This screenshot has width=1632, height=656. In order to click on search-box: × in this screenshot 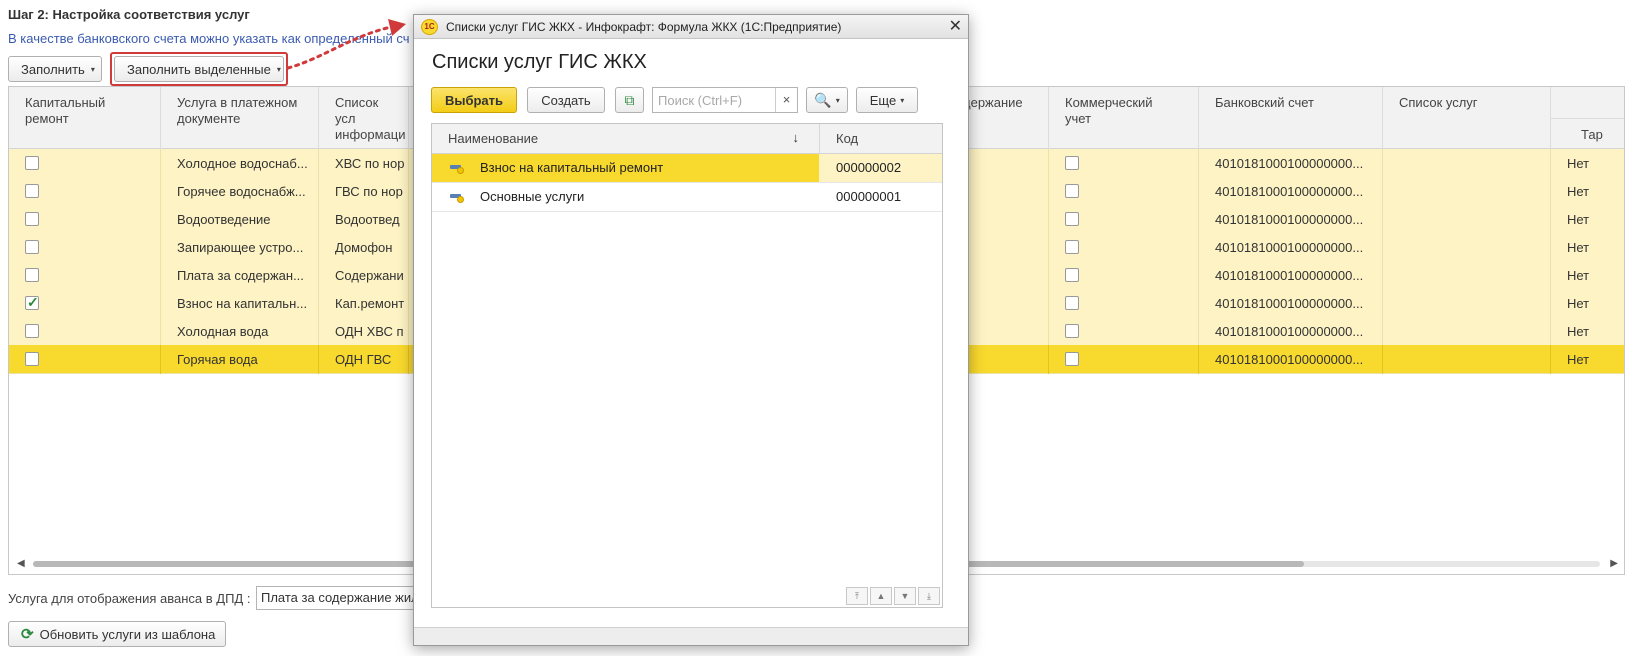, I will do `click(725, 100)`.